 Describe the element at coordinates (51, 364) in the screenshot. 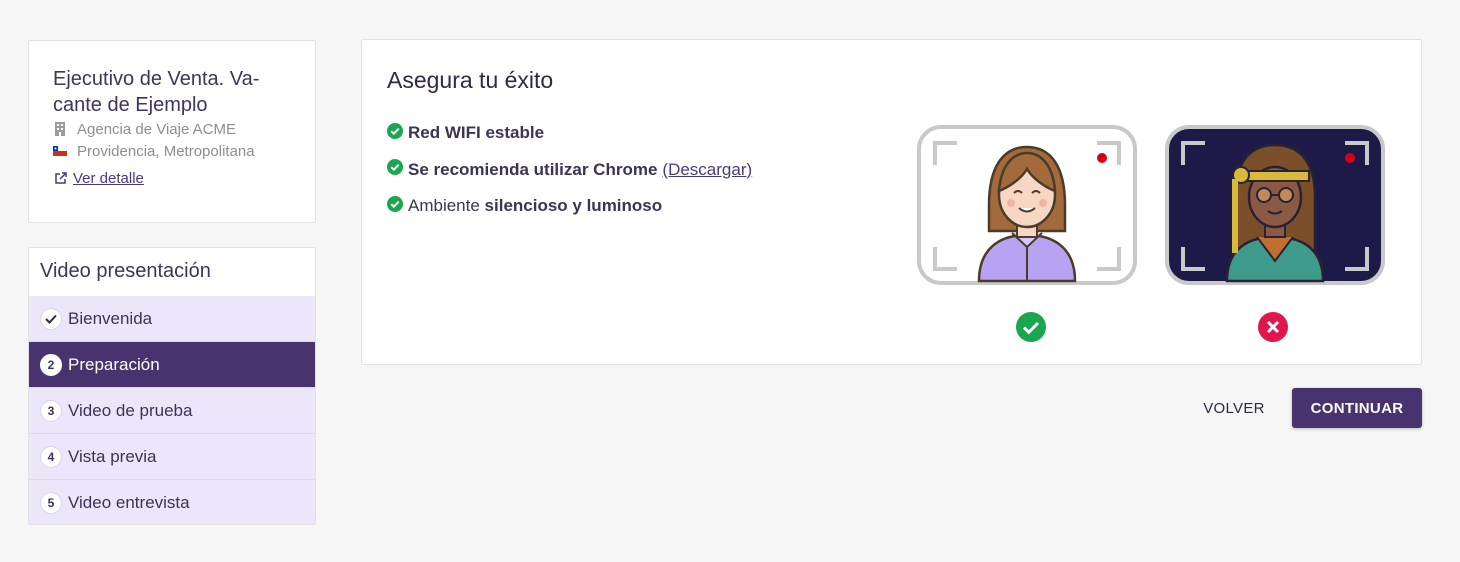

I see `step-number: 2` at that location.